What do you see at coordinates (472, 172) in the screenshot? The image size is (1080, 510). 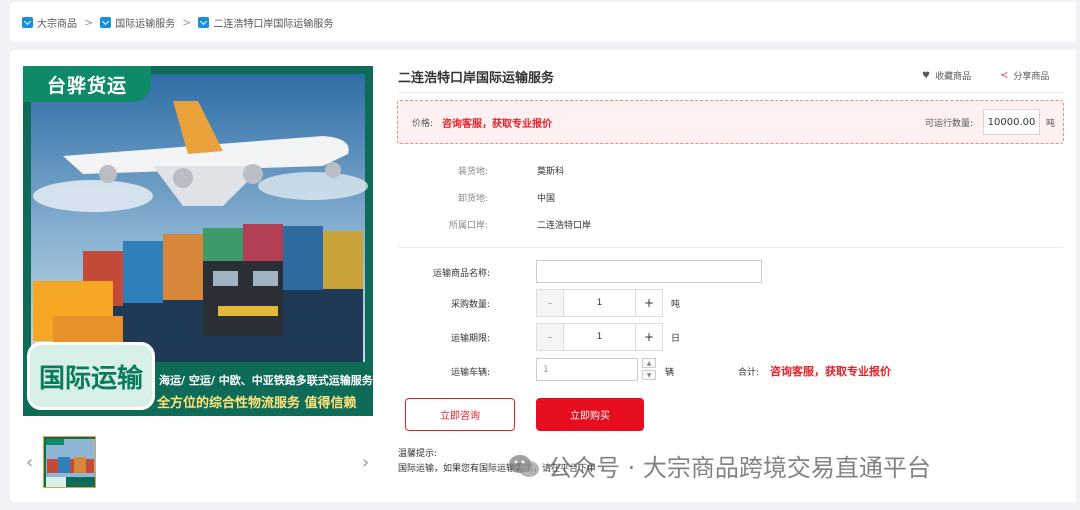 I see `loading-place-label: 装货地:` at bounding box center [472, 172].